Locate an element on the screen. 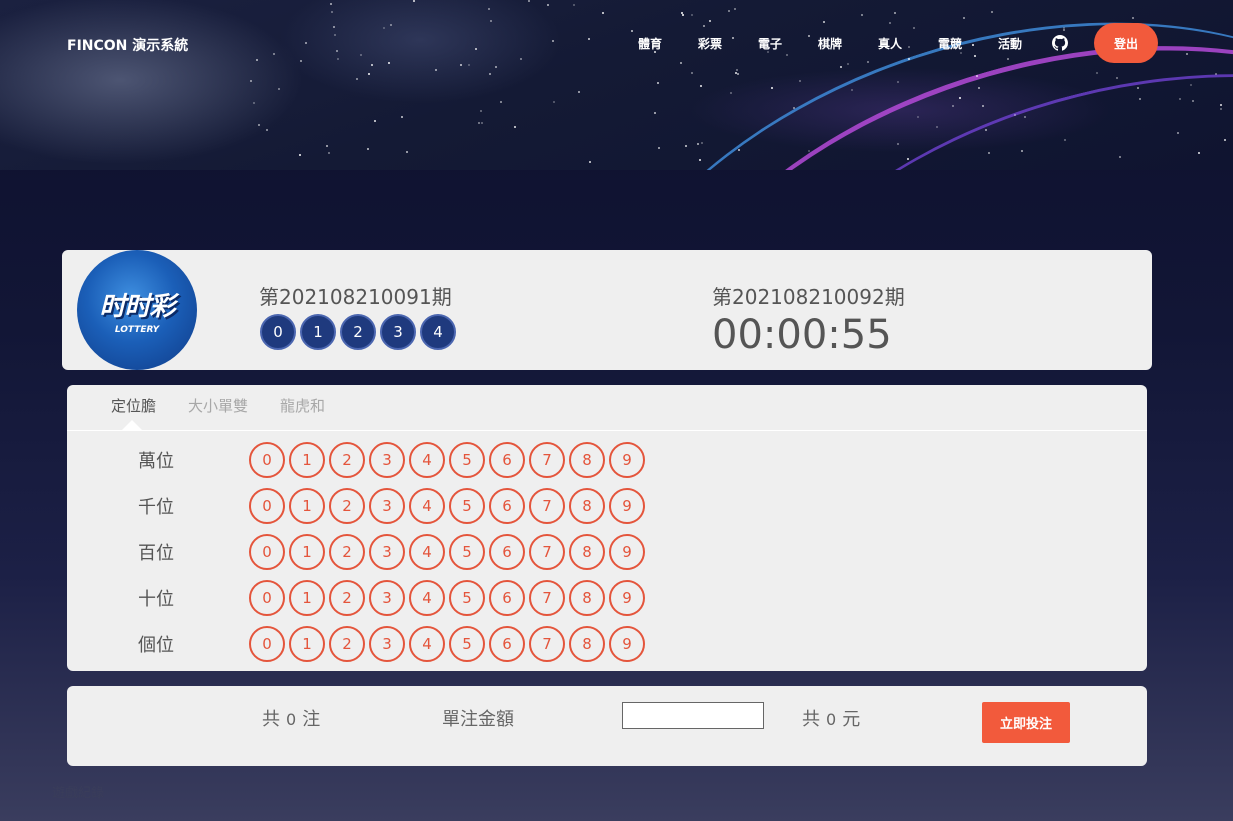 The image size is (1233, 821). nav-item-esports: 電競 is located at coordinates (950, 43).